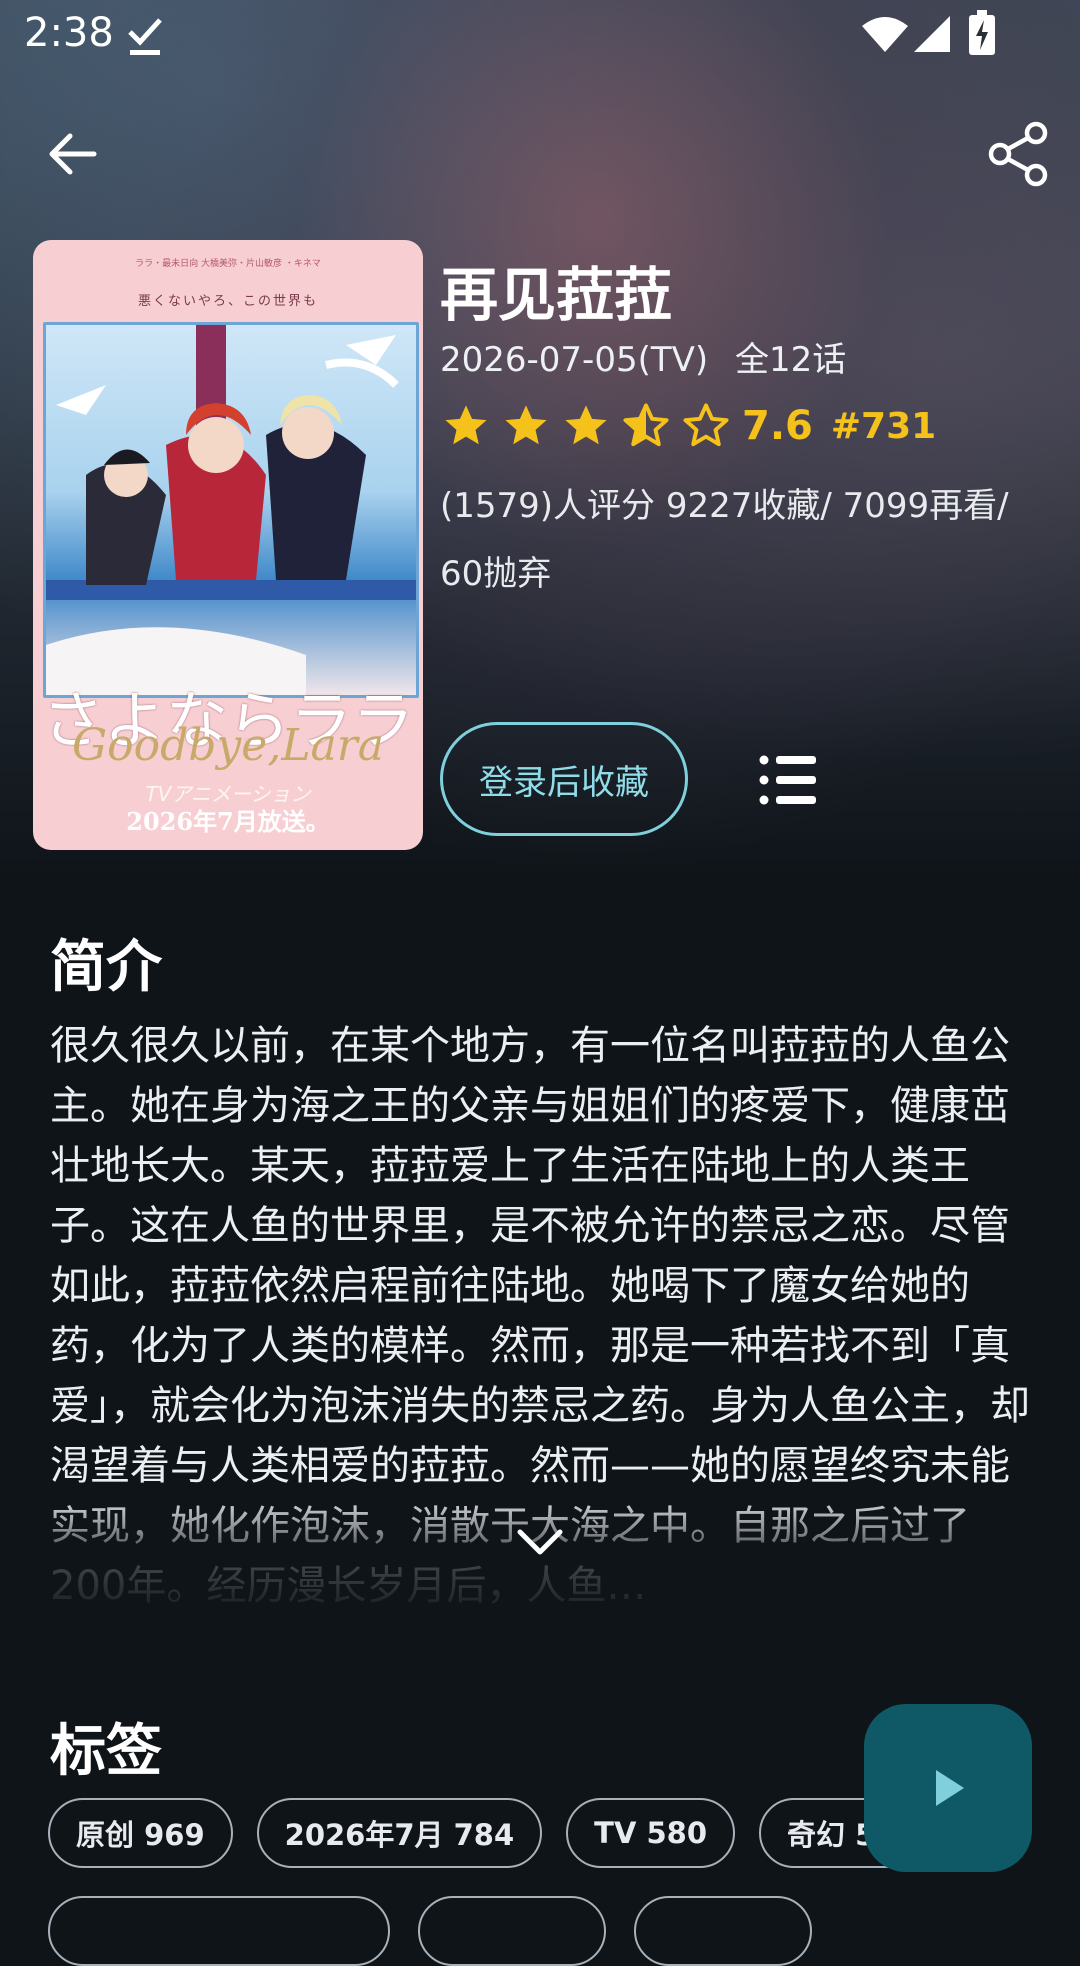  I want to click on download-done-icon, so click(145, 36).